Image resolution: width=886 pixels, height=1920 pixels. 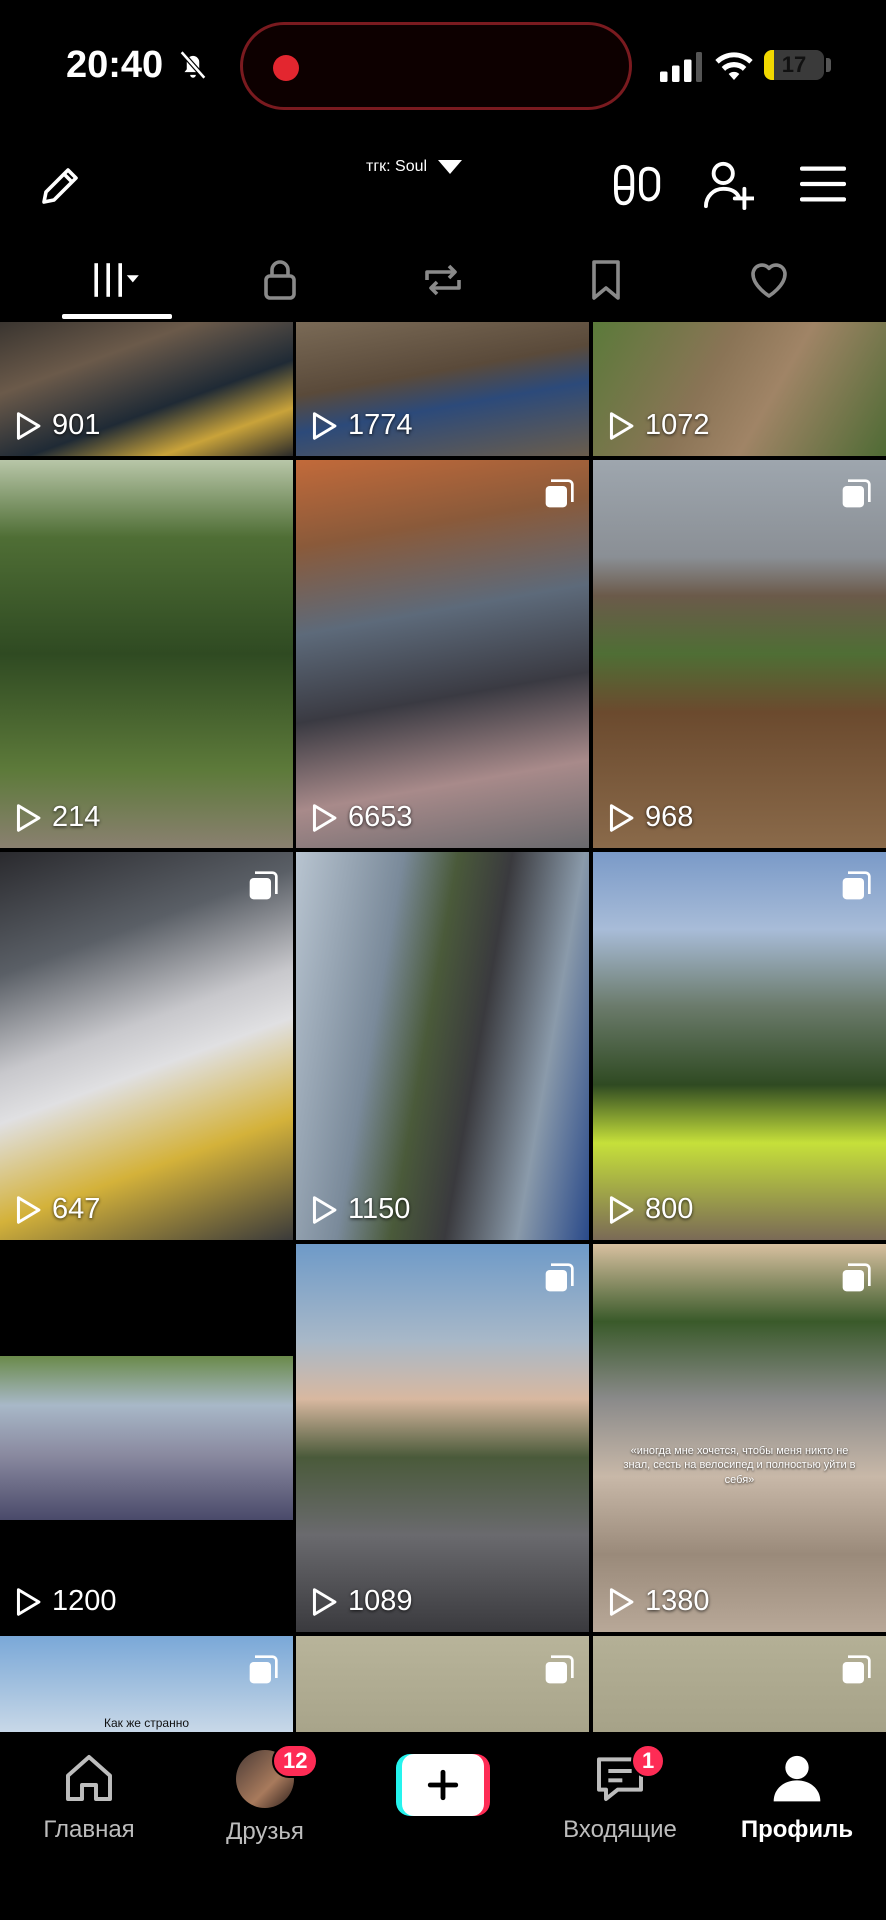 I want to click on tab-private, so click(x=280, y=280).